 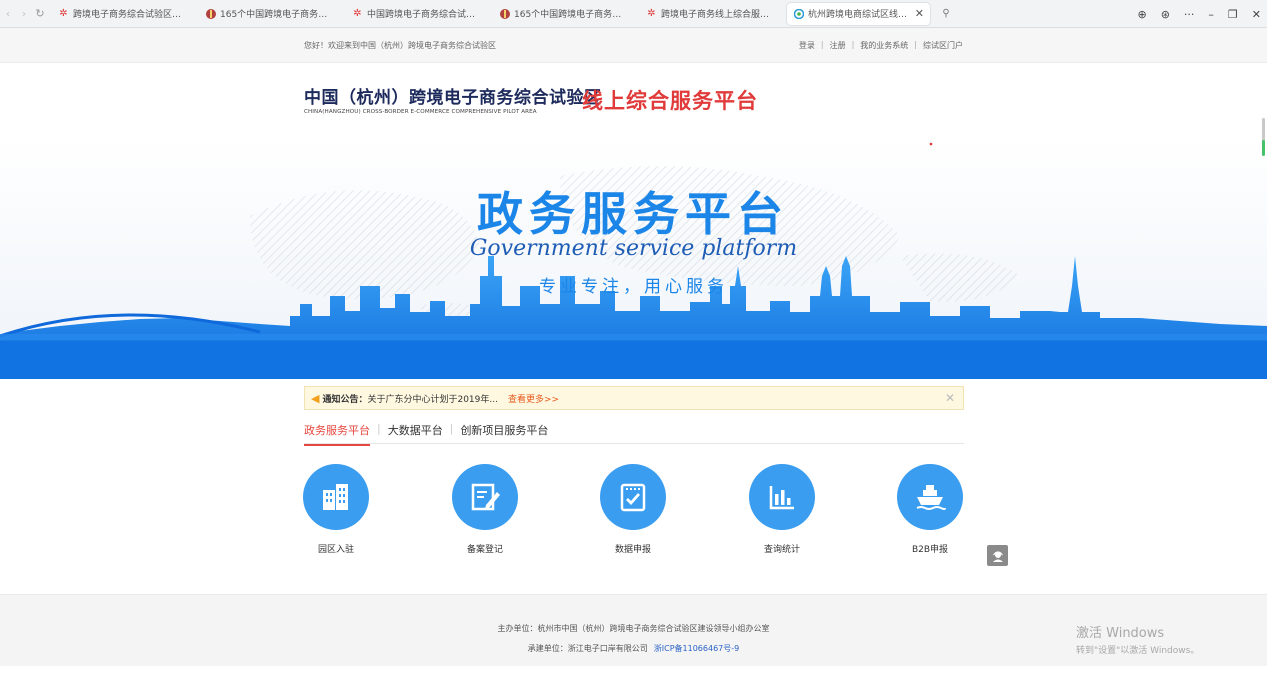 I want to click on window-controls: ⊕ ⊛ ··· – ❐ ✕, so click(x=1199, y=14).